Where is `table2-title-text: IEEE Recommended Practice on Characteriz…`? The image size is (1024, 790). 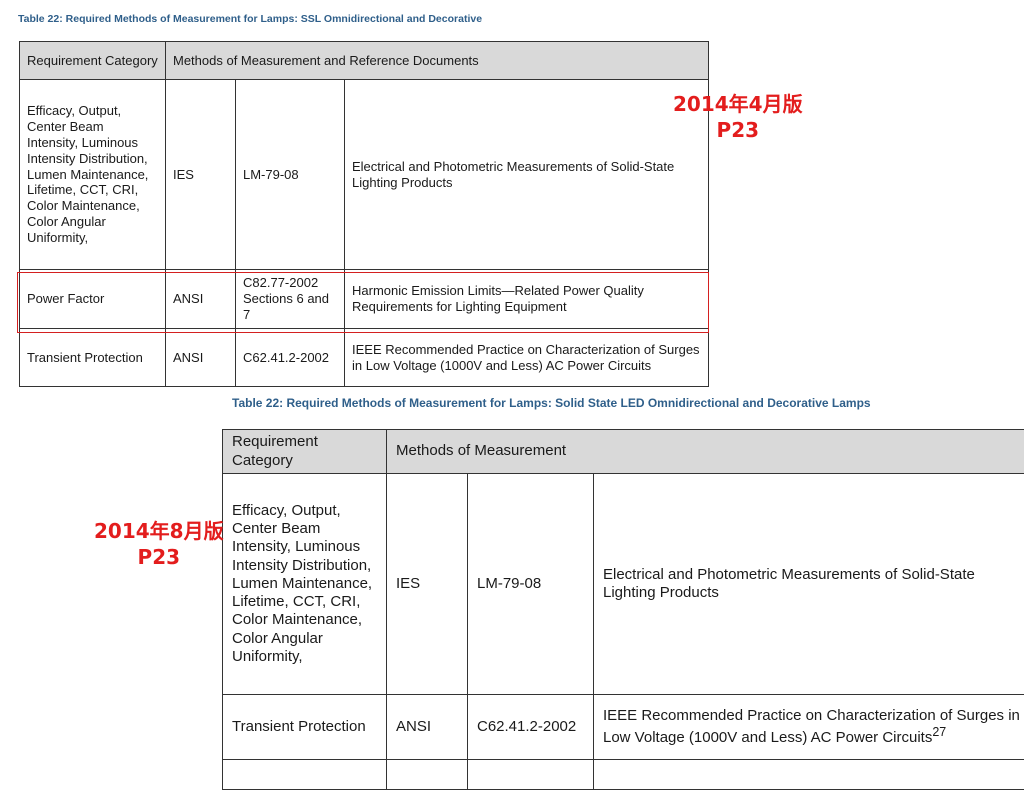 table2-title-text: IEEE Recommended Practice on Characteriz… is located at coordinates (811, 726).